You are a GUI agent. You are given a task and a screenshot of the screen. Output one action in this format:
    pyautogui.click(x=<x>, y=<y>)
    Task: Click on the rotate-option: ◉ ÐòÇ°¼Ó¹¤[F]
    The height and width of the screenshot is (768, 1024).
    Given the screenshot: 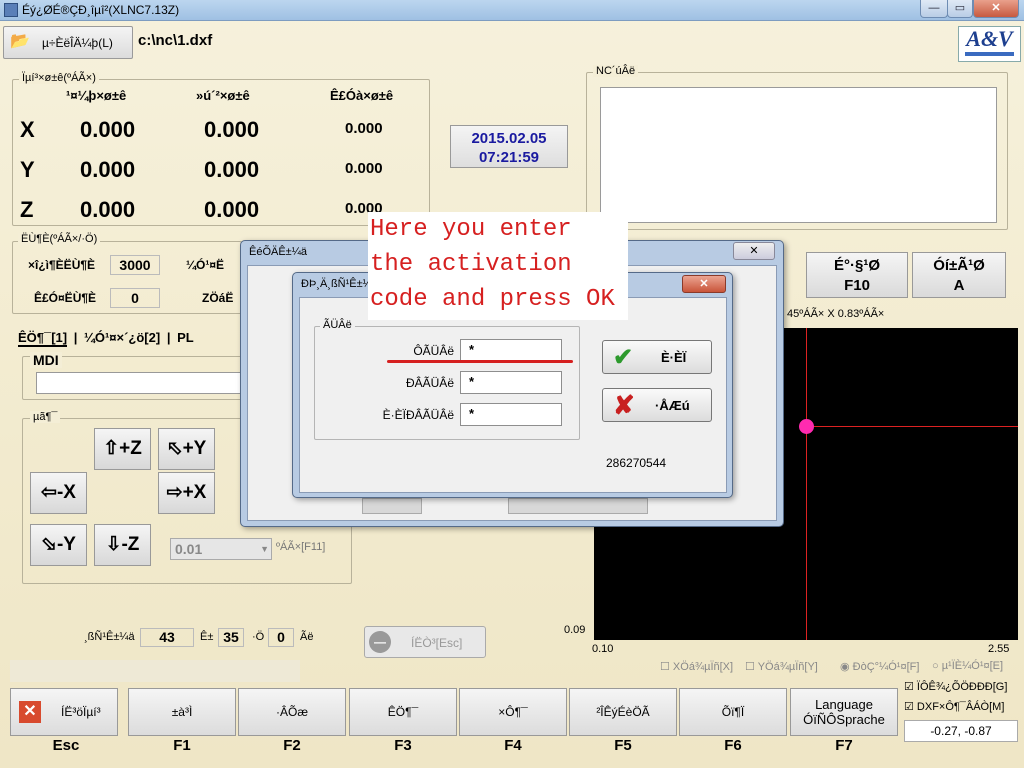 What is the action you would take?
    pyautogui.click(x=879, y=666)
    